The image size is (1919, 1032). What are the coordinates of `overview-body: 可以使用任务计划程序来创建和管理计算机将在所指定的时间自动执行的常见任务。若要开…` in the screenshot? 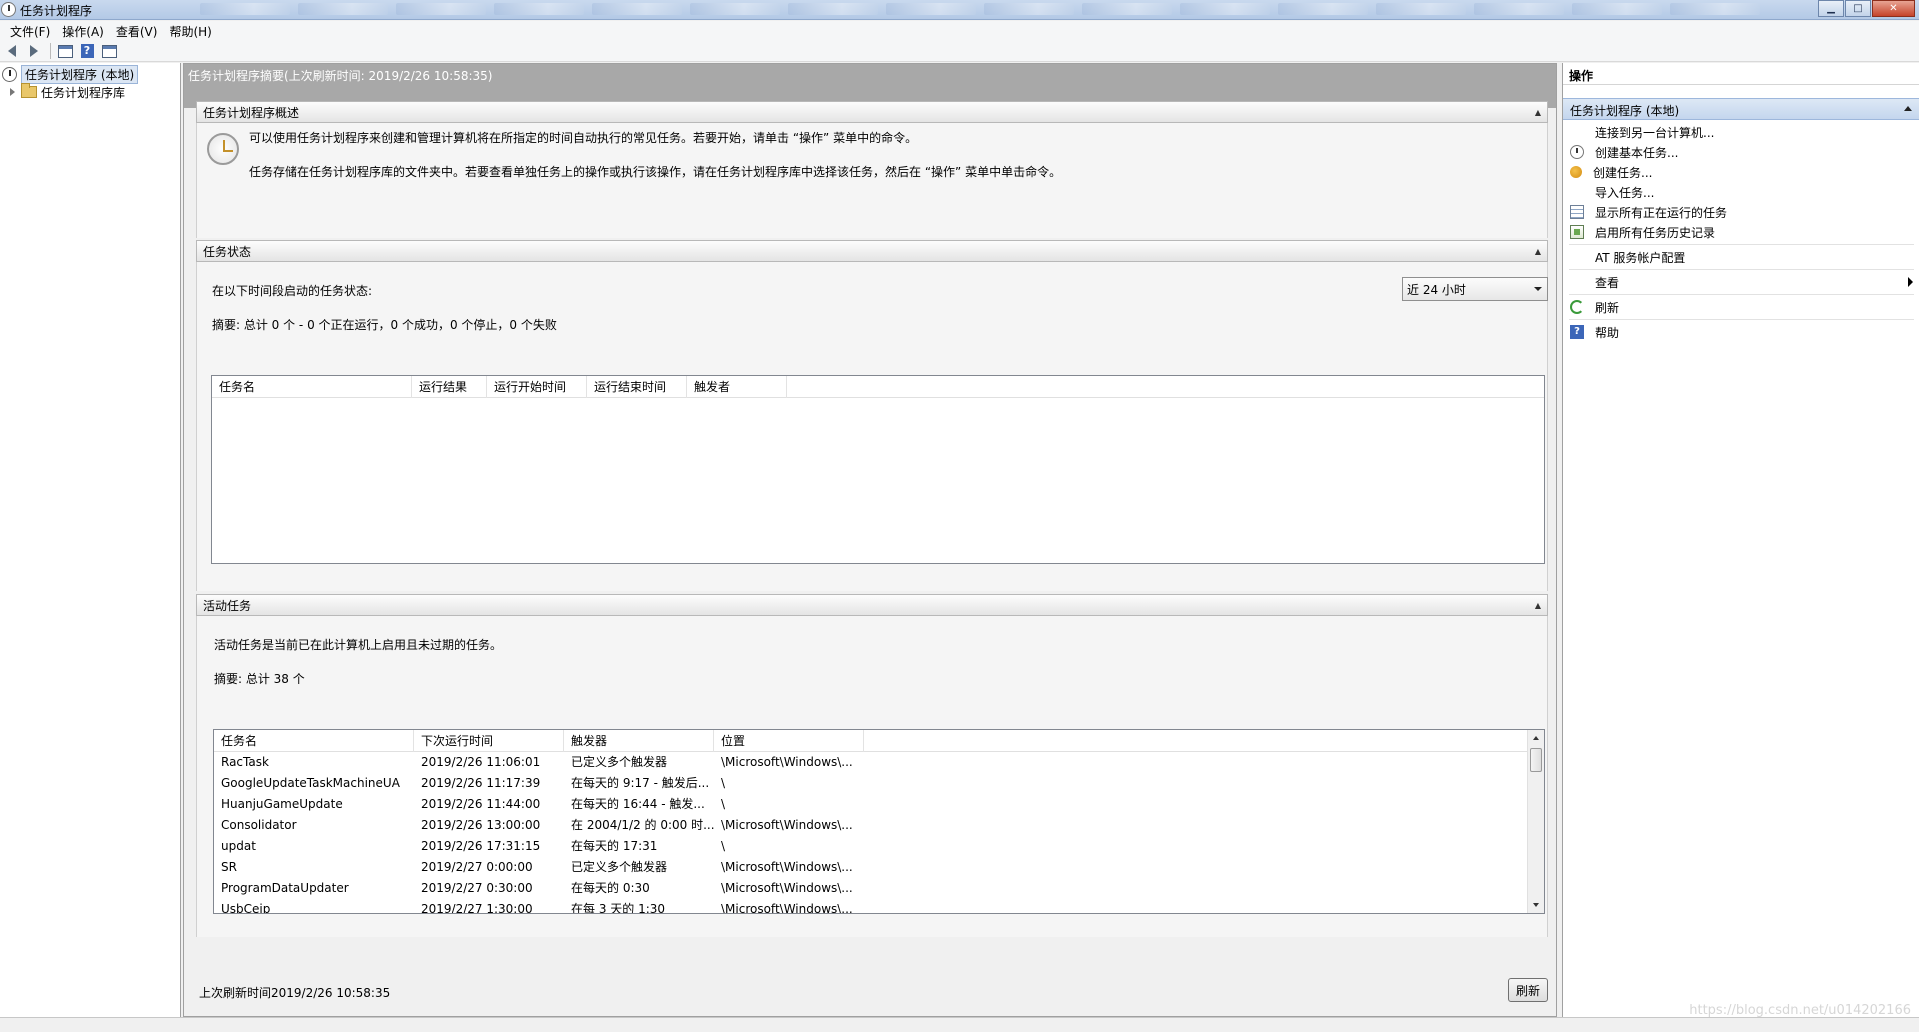 It's located at (872, 180).